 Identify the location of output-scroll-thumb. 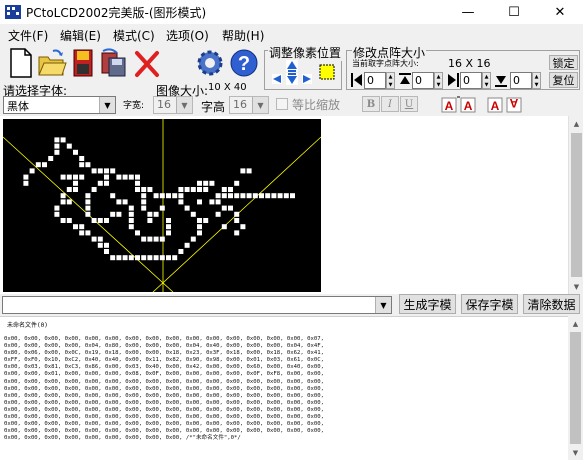
(575, 388).